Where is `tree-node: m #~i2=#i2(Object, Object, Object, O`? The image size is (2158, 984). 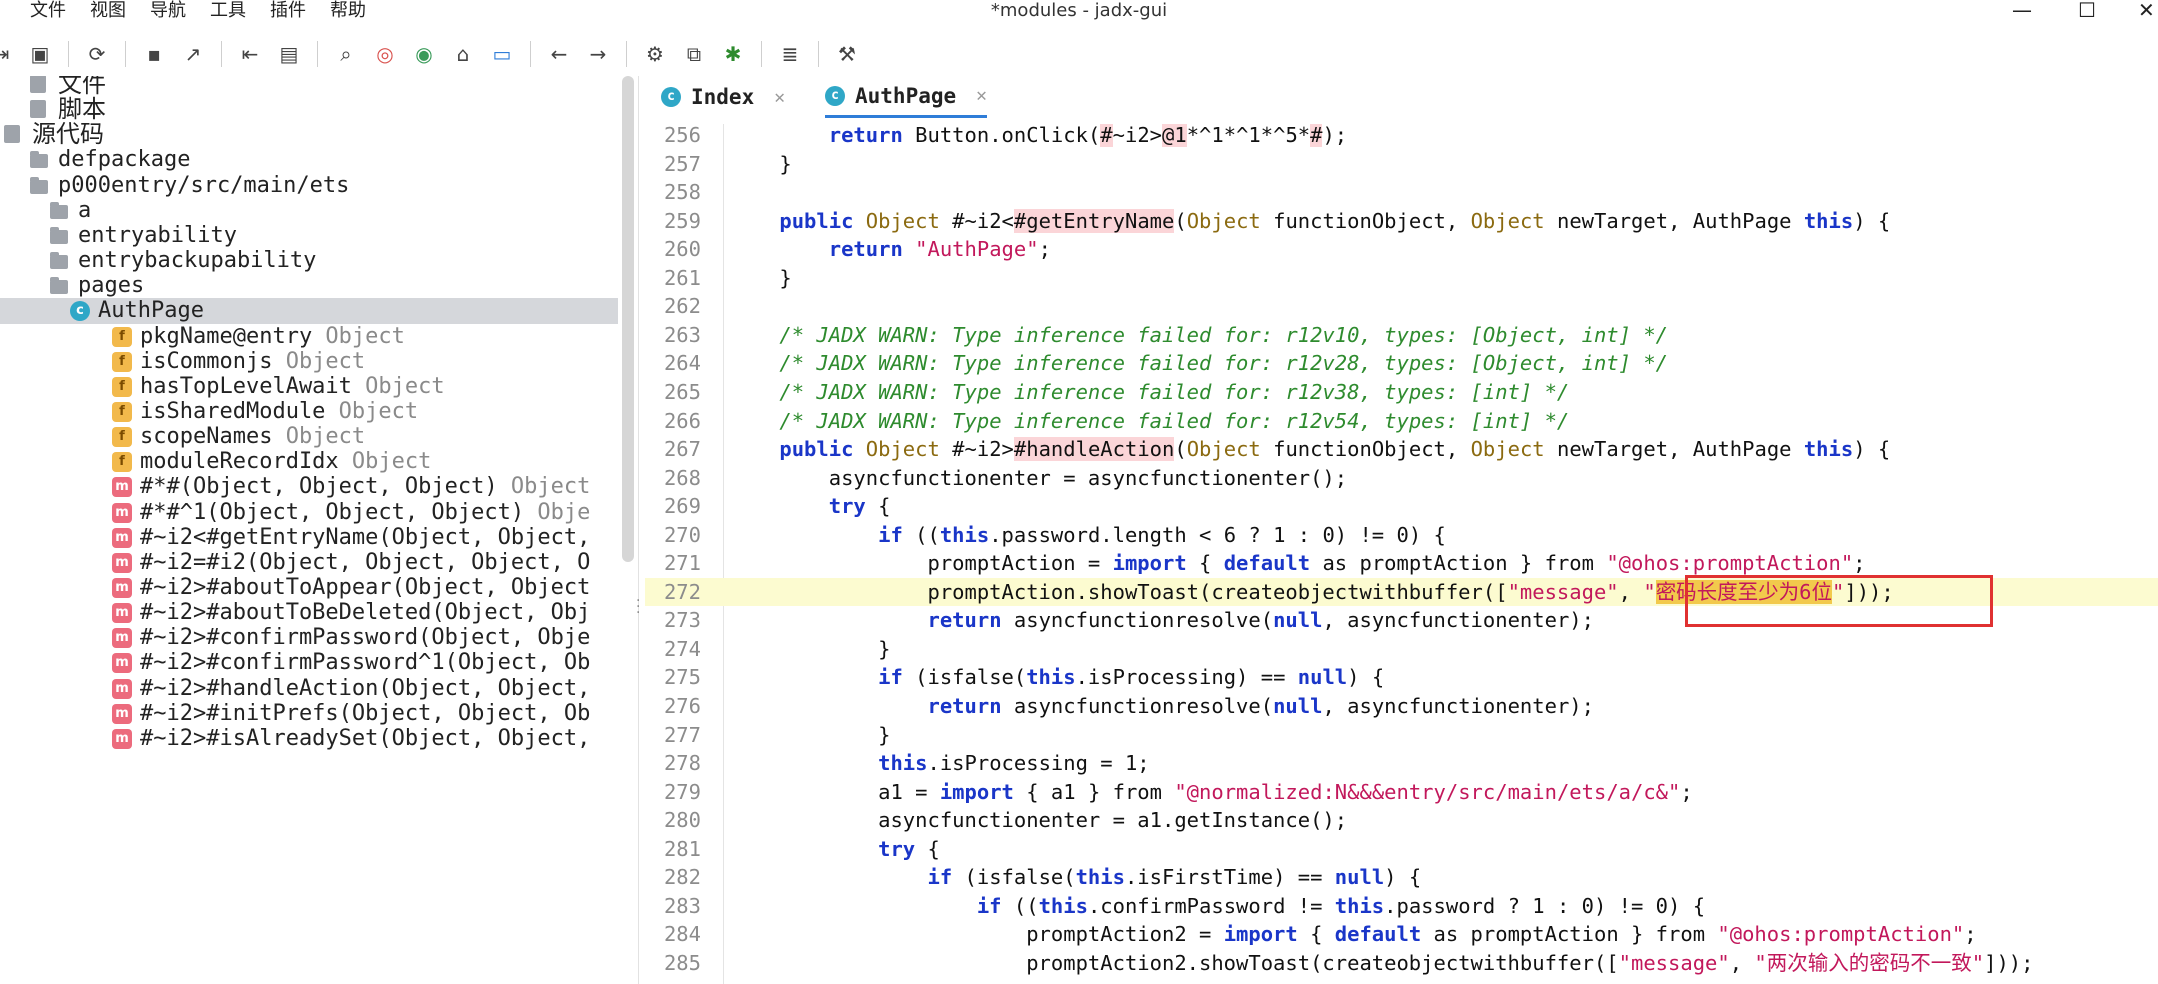
tree-node: m #~i2=#i2(Object, Object, Object, O is located at coordinates (309, 562).